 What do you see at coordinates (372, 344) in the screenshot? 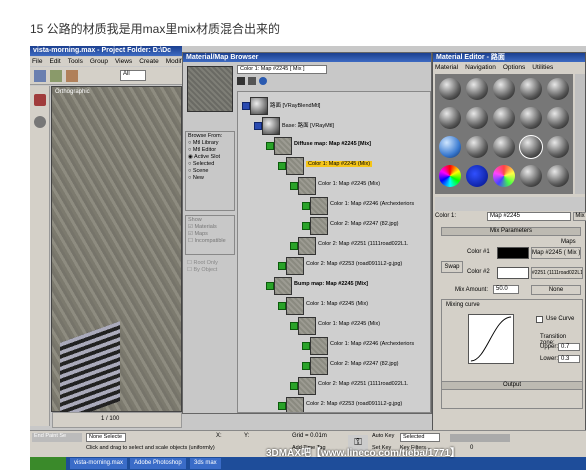
I see `node-label: Color 1: Map #2246 (Archexteriors` at bounding box center [372, 344].